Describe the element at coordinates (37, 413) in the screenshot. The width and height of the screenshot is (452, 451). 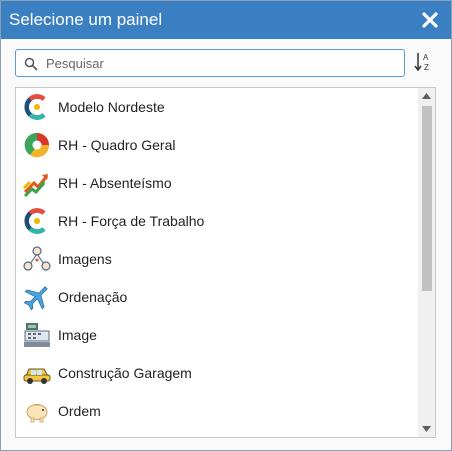
I see `piggy-bank-icon` at that location.